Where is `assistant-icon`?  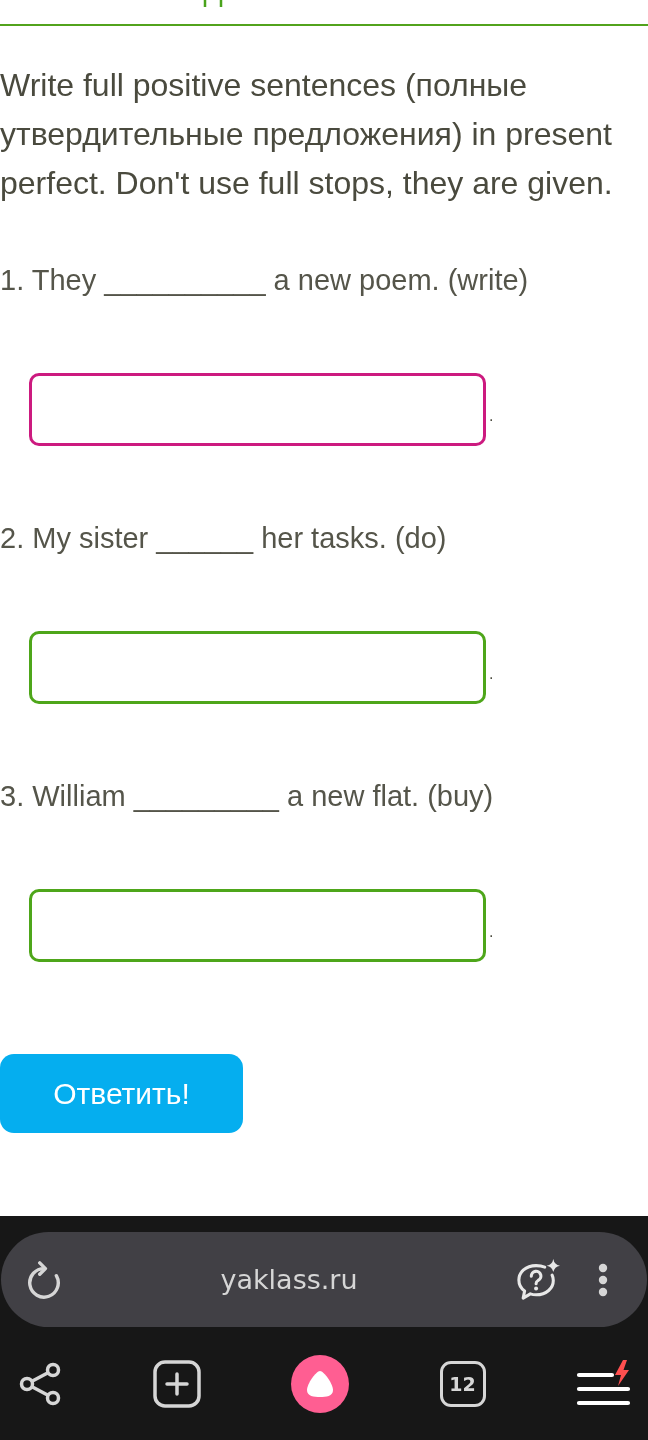
assistant-icon is located at coordinates (320, 1383).